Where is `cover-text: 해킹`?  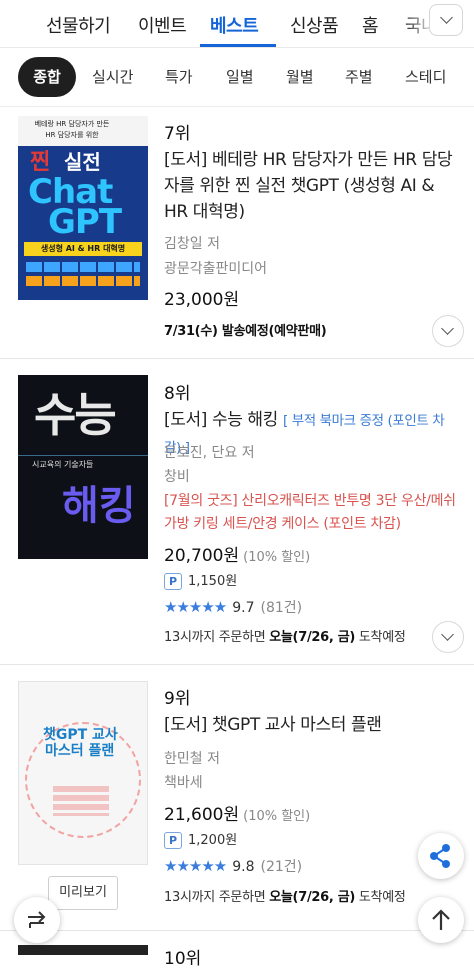 cover-text: 해킹 is located at coordinates (99, 506).